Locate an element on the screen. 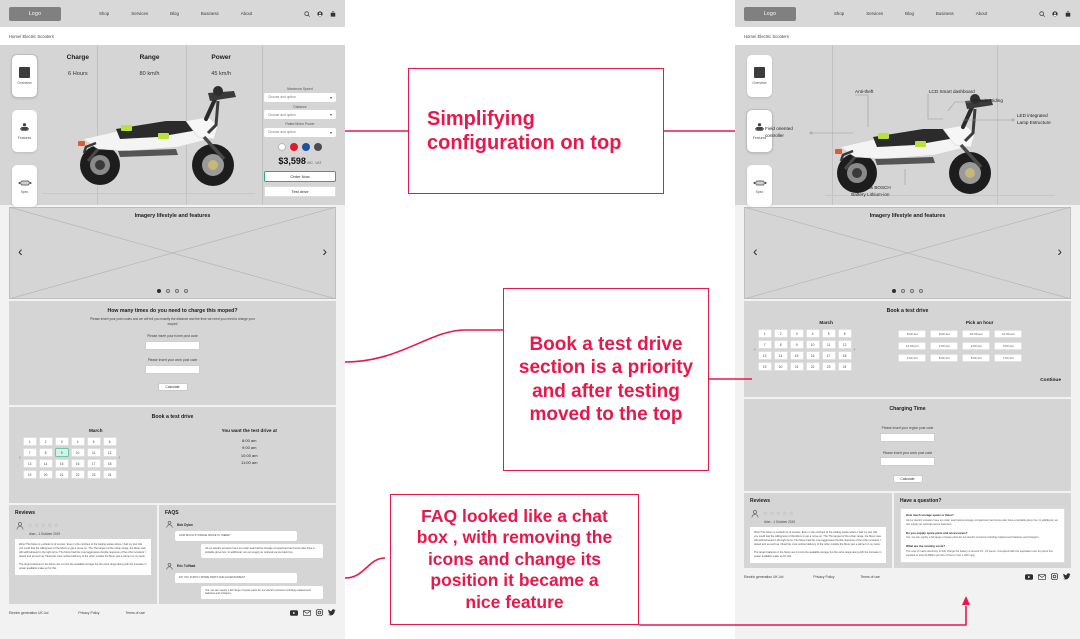 This screenshot has width=1080, height=639. sidebar-item-features: Features is located at coordinates (24, 131).